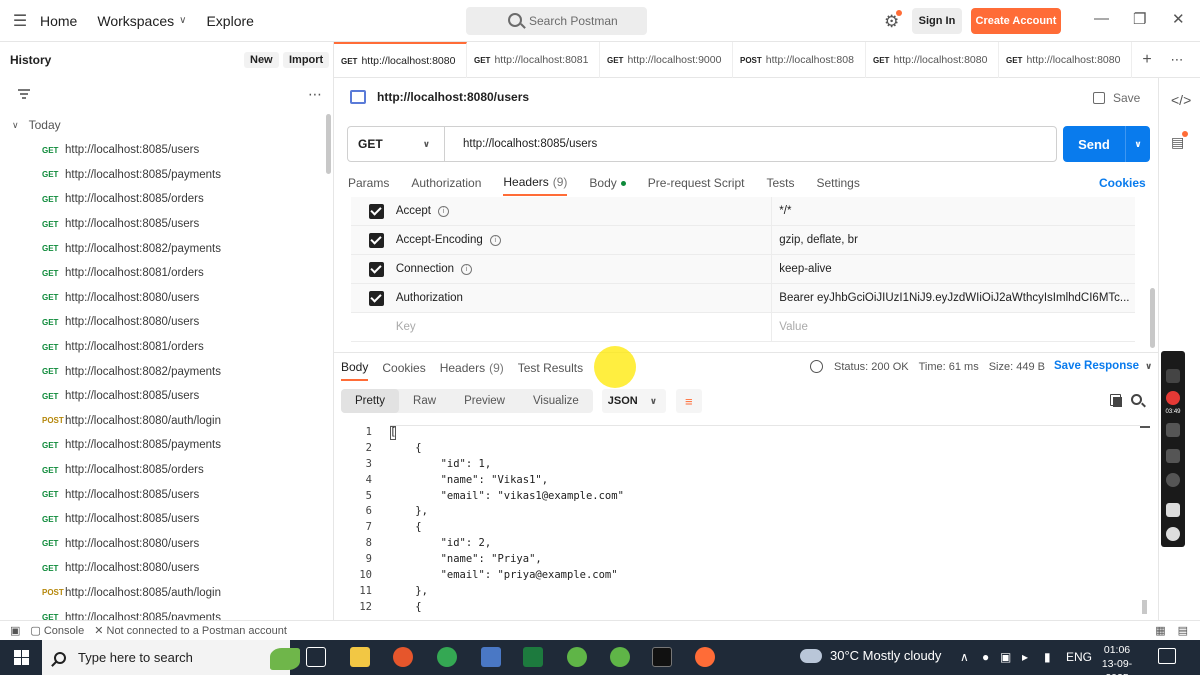  What do you see at coordinates (556, 401) in the screenshot?
I see `format-visualize: Visualize` at bounding box center [556, 401].